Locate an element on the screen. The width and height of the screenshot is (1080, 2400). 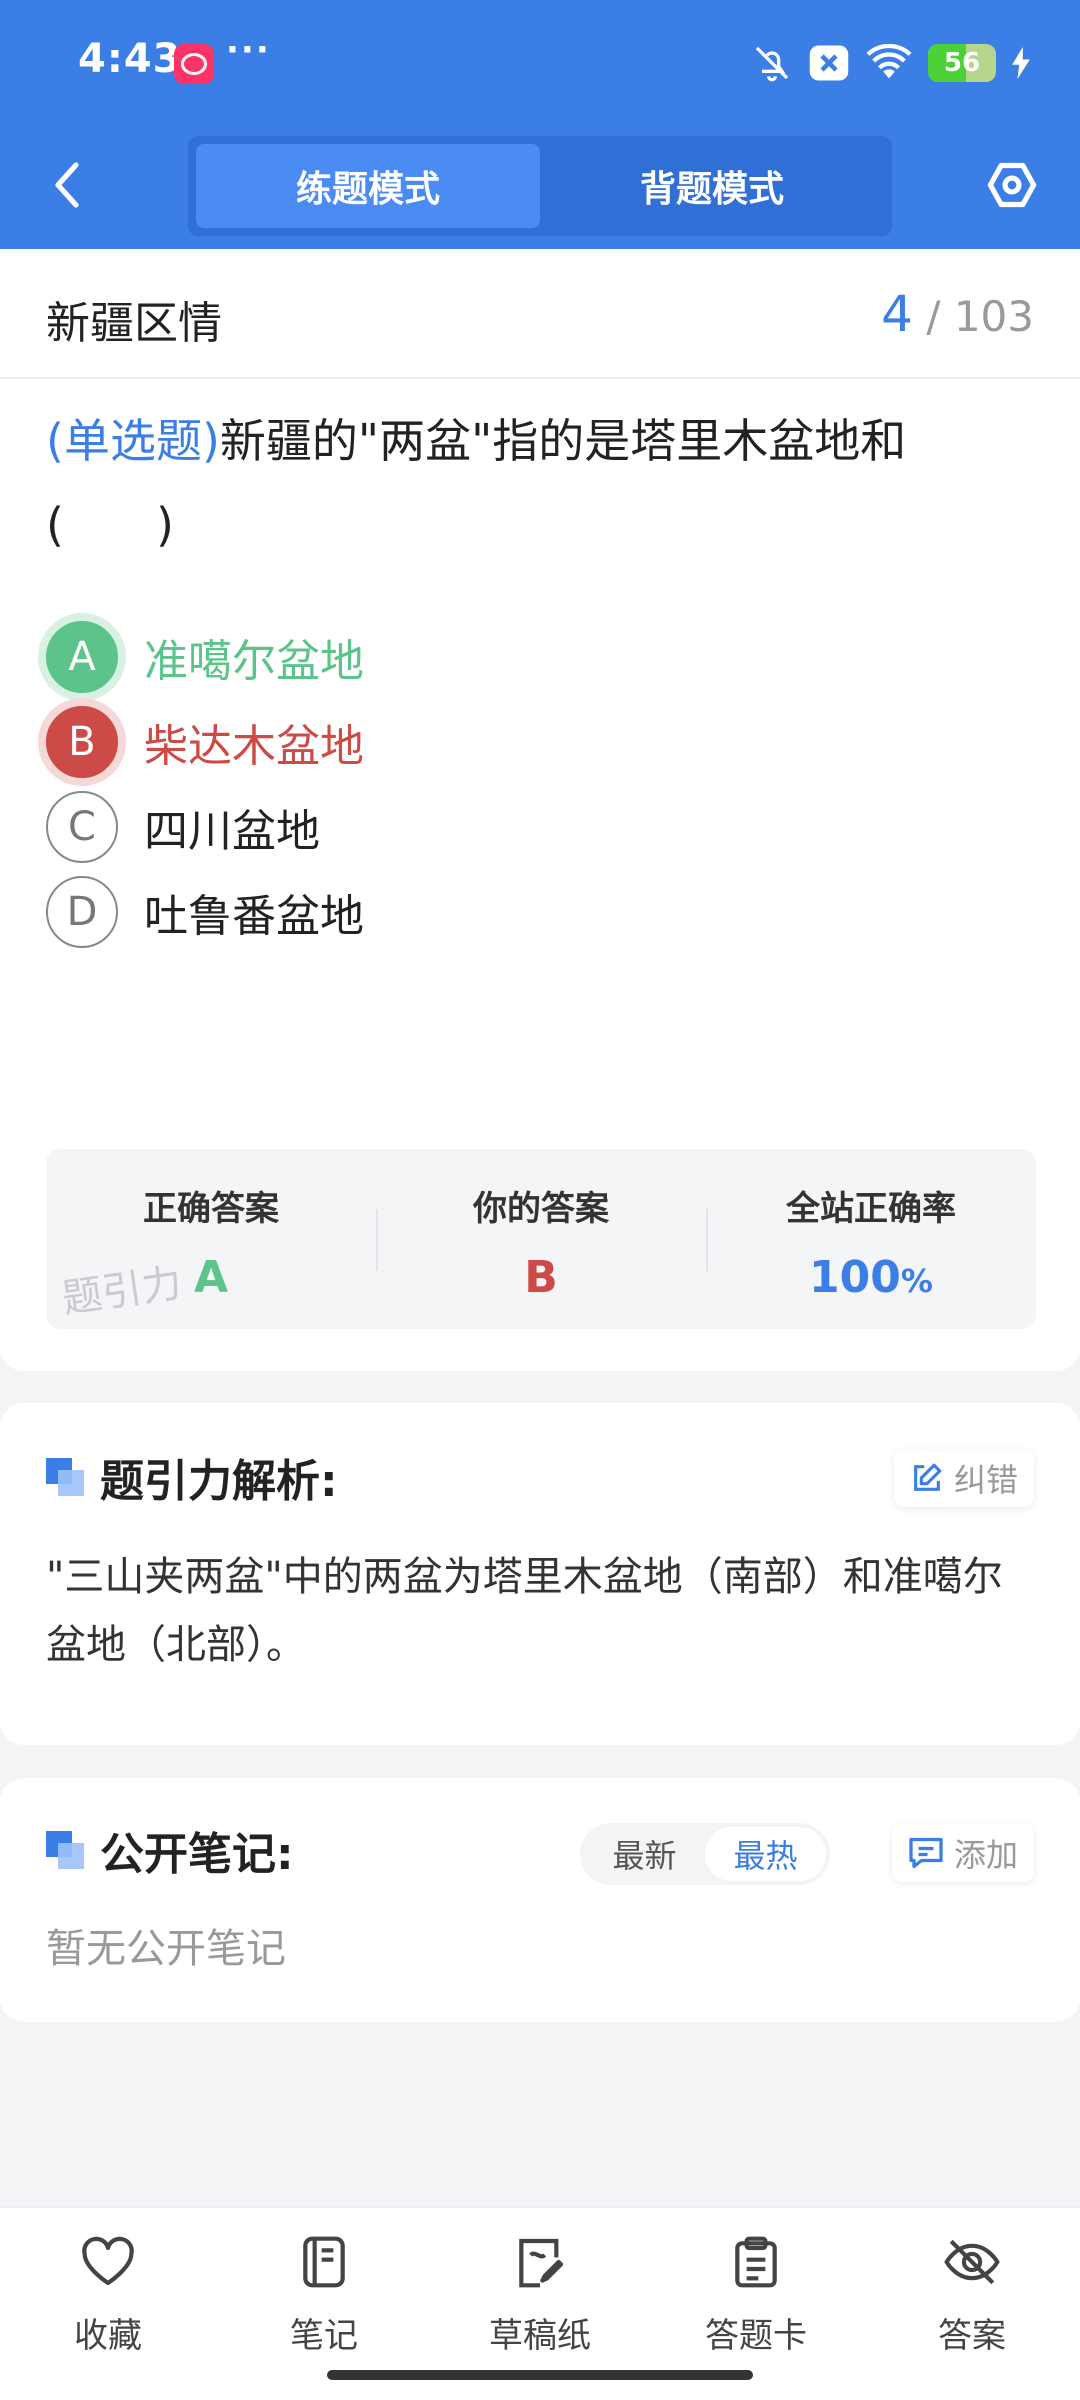
question-type: (单选题) is located at coordinates (133, 441).